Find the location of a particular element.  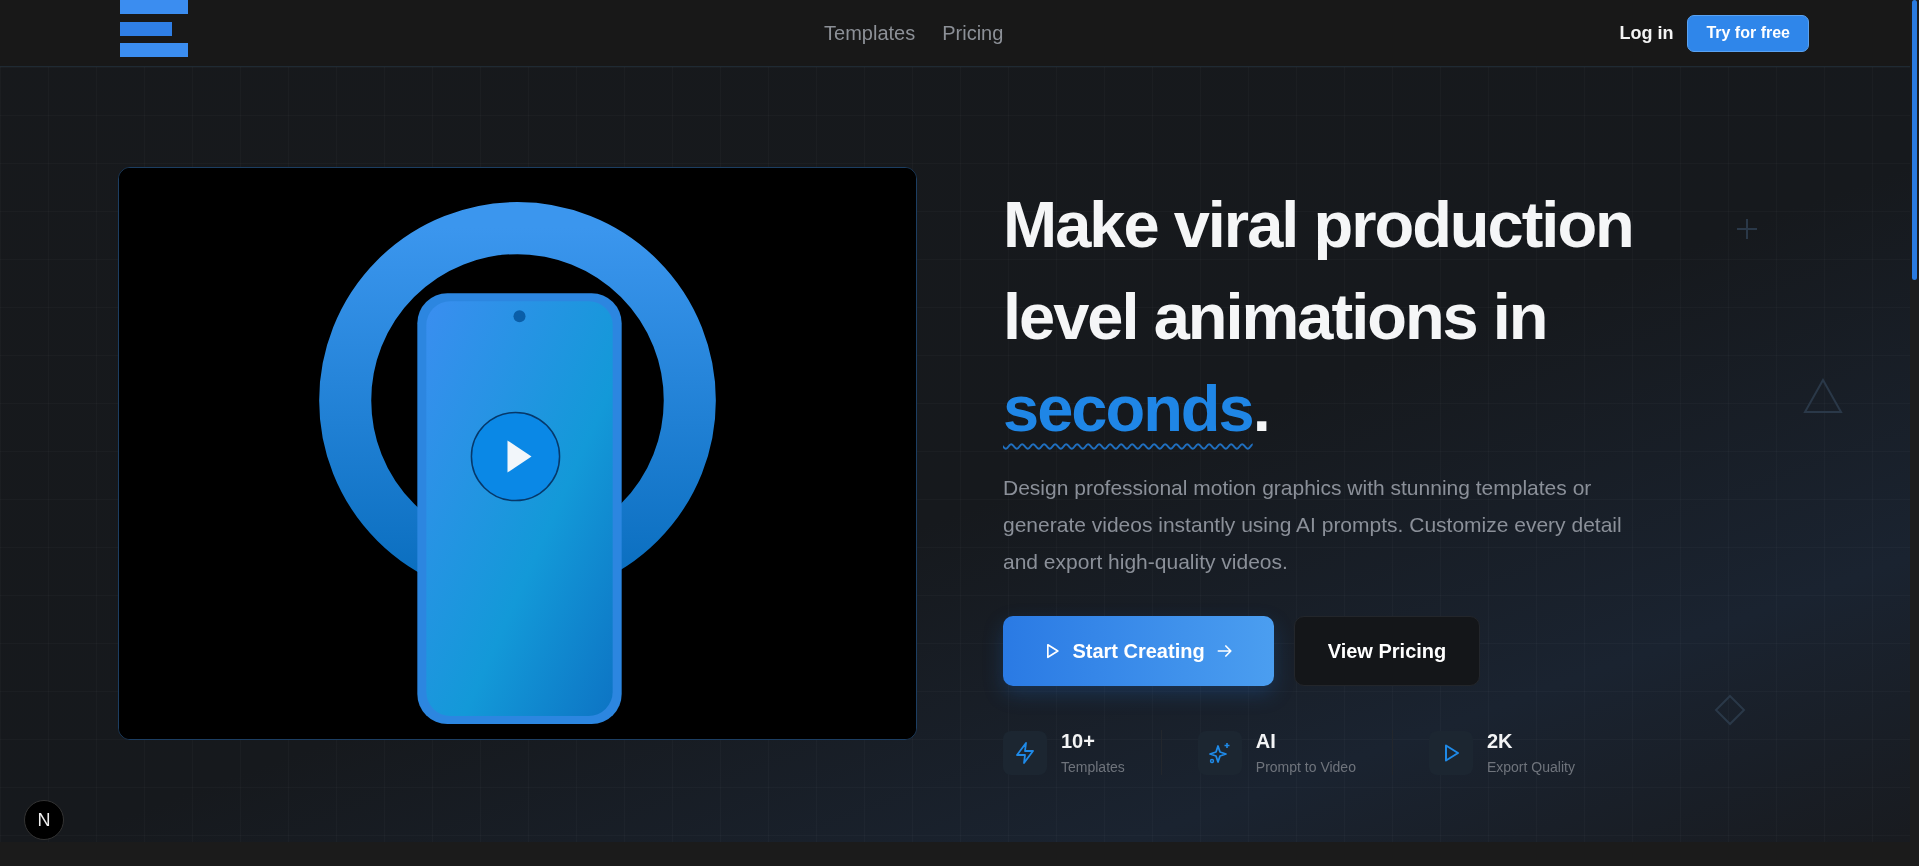

logo-icon is located at coordinates (154, 29).